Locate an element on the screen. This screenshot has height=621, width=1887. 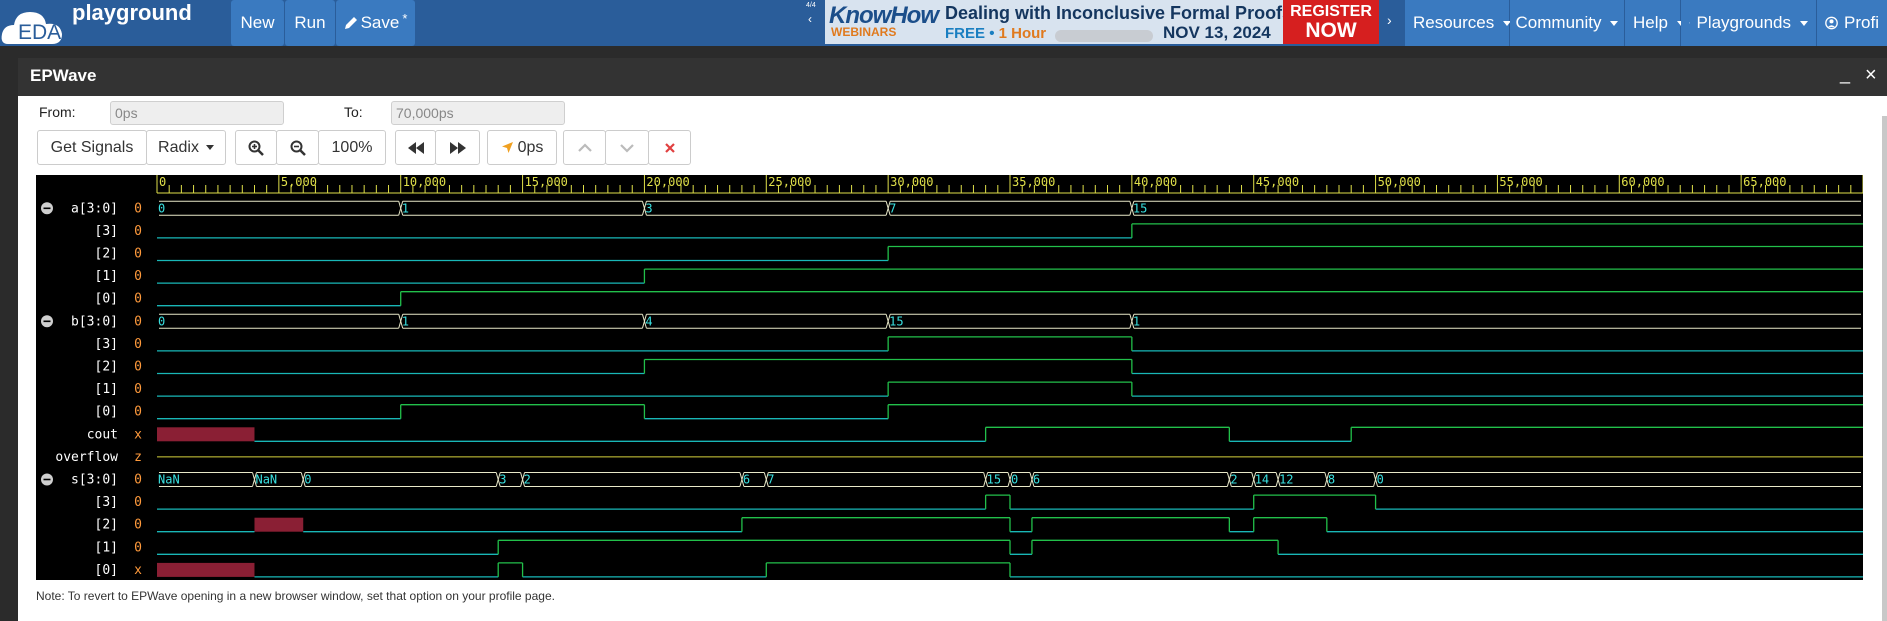
time-tick-label: 10,000 is located at coordinates (424, 182).